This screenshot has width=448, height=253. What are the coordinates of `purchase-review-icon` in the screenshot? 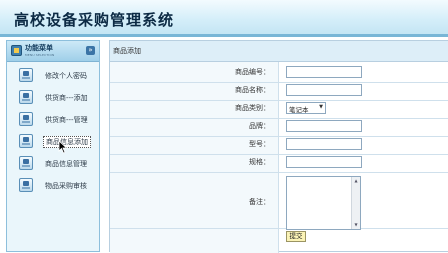 It's located at (26, 185).